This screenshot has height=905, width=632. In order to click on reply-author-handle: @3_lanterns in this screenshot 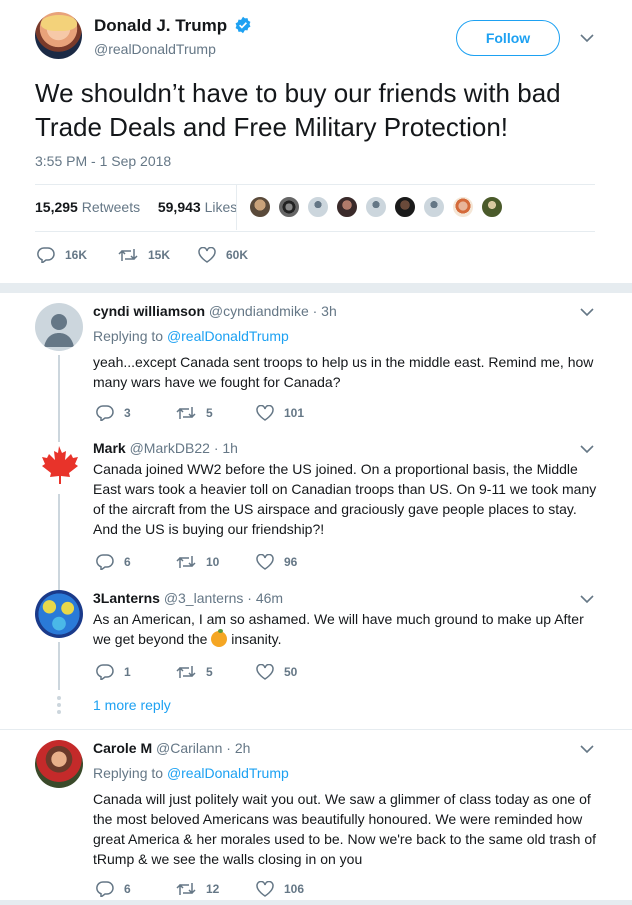, I will do `click(204, 598)`.